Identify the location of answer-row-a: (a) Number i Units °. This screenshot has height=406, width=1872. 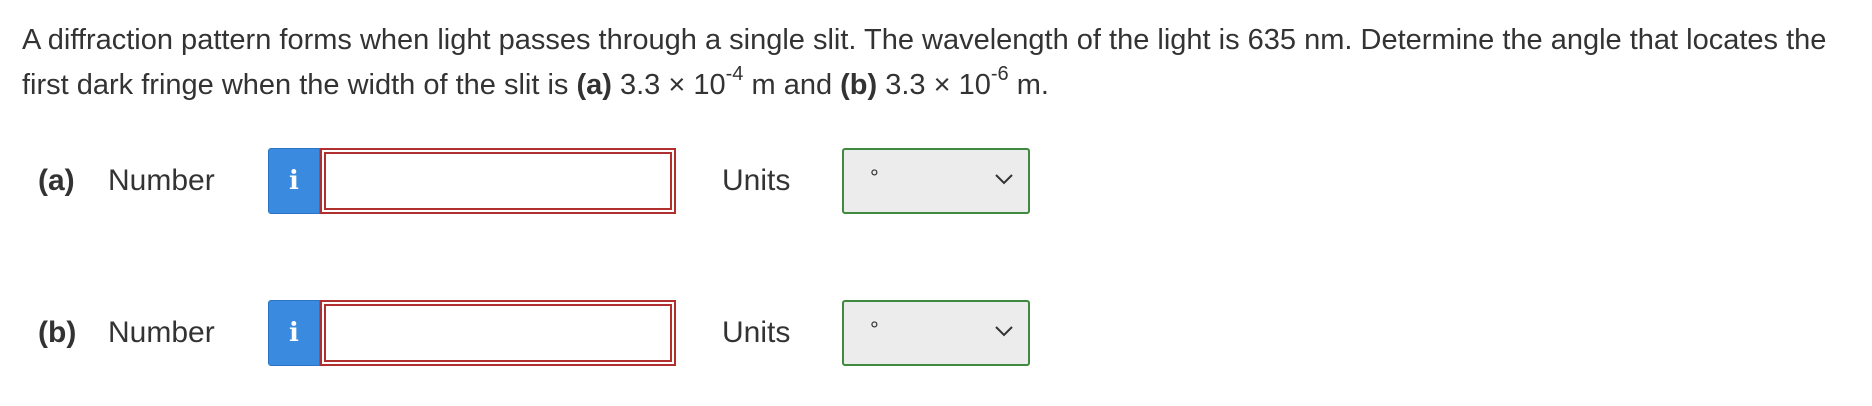
(550, 181).